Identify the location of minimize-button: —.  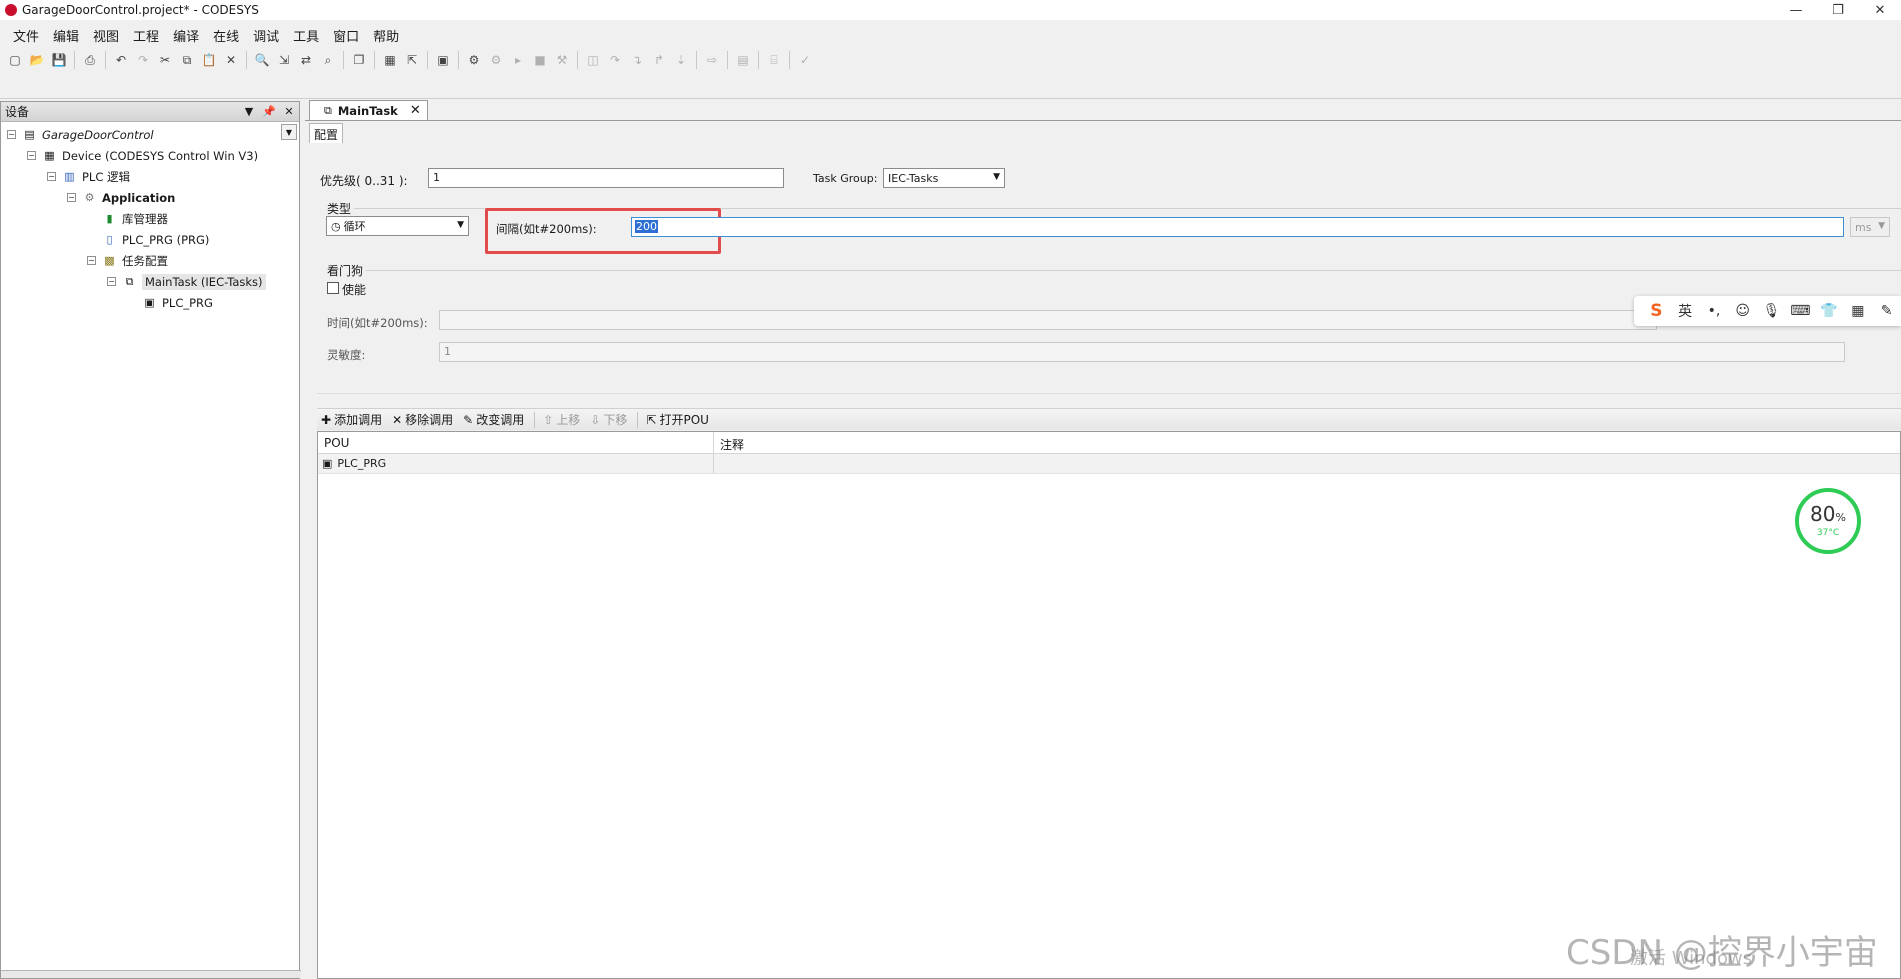
(1796, 10).